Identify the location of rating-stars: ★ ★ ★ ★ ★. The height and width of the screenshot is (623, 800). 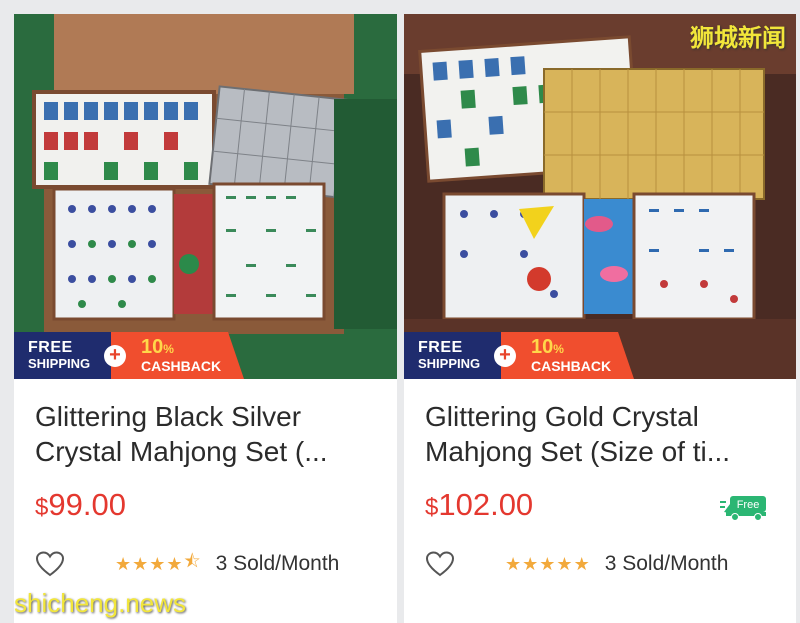
(548, 564).